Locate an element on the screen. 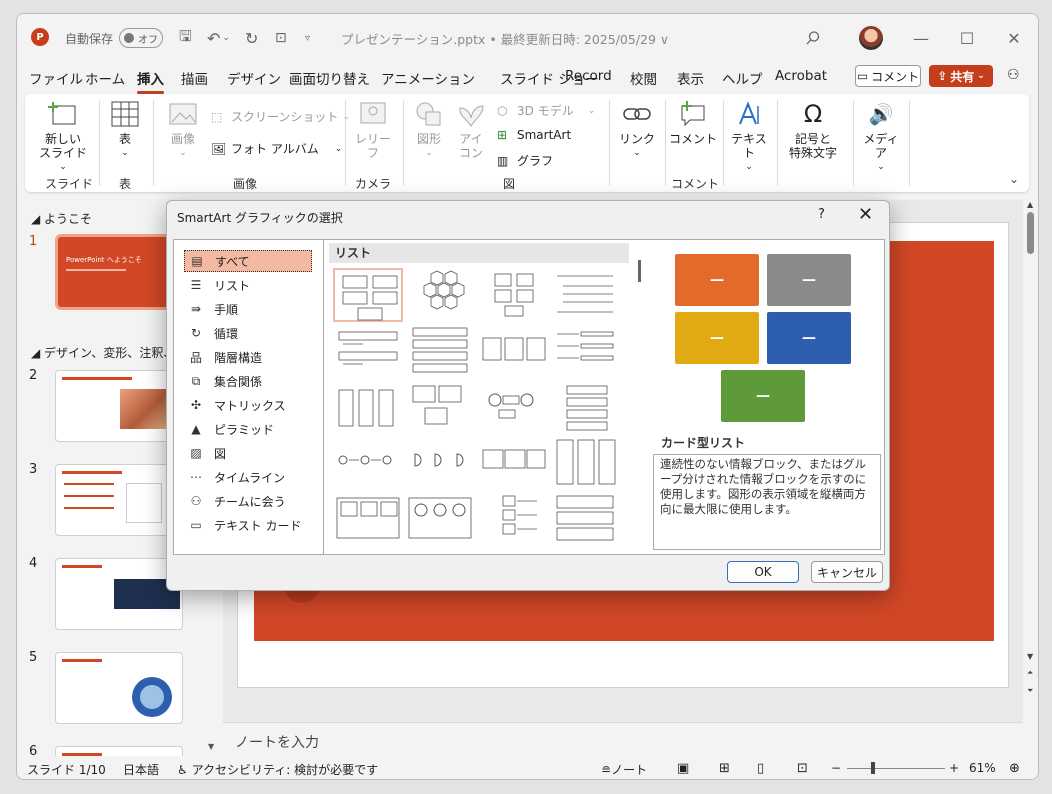 The width and height of the screenshot is (1052, 794). collapse-ribbon-icon: ⌄ is located at coordinates (1014, 179).